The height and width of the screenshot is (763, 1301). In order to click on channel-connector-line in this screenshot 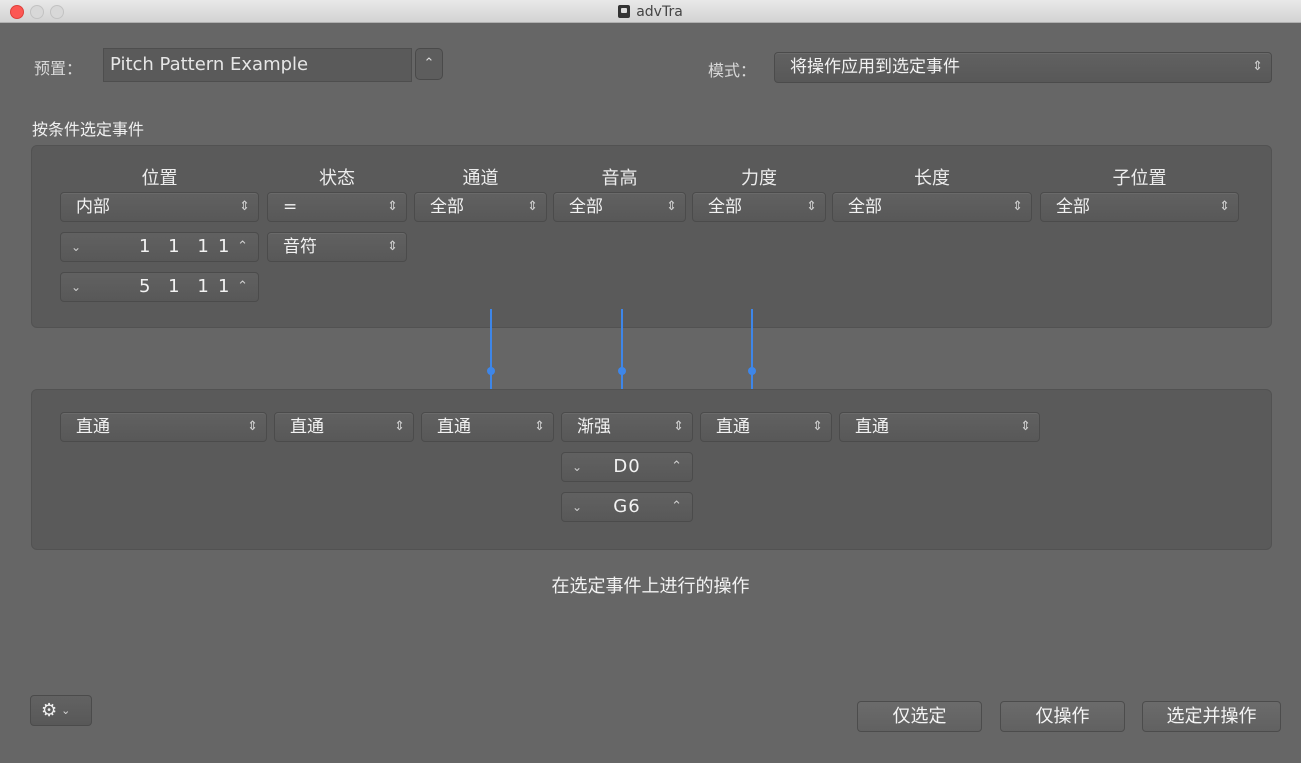, I will do `click(491, 354)`.